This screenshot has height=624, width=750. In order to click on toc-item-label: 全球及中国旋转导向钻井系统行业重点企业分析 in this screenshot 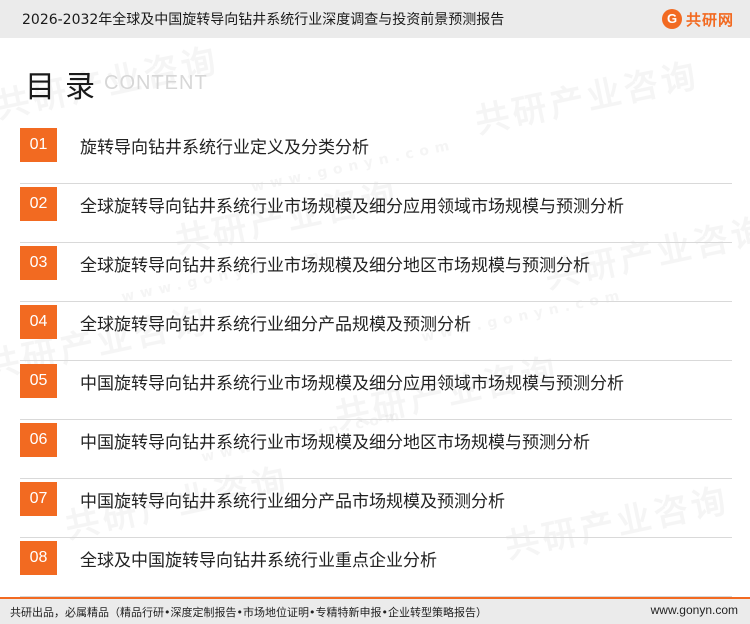, I will do `click(258, 561)`.